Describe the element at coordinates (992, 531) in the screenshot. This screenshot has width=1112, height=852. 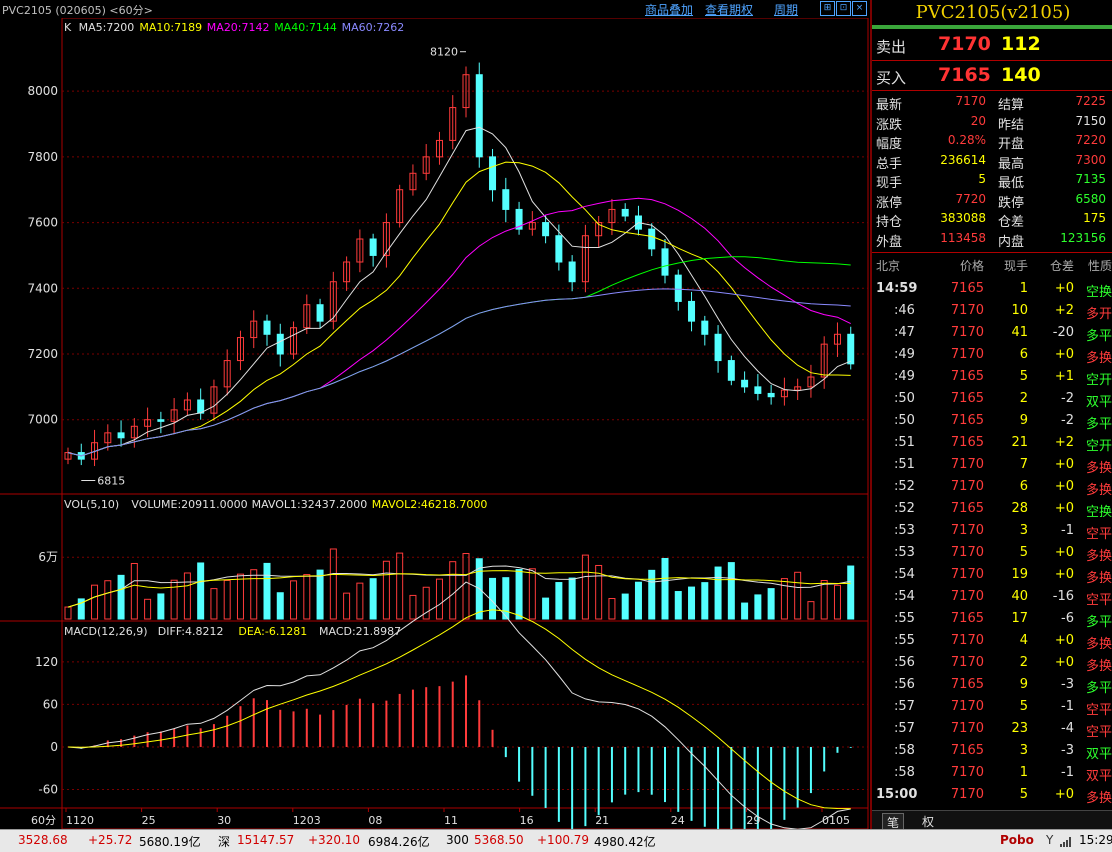
I see `tick-row: :53 7170 3 -1 空平` at that location.